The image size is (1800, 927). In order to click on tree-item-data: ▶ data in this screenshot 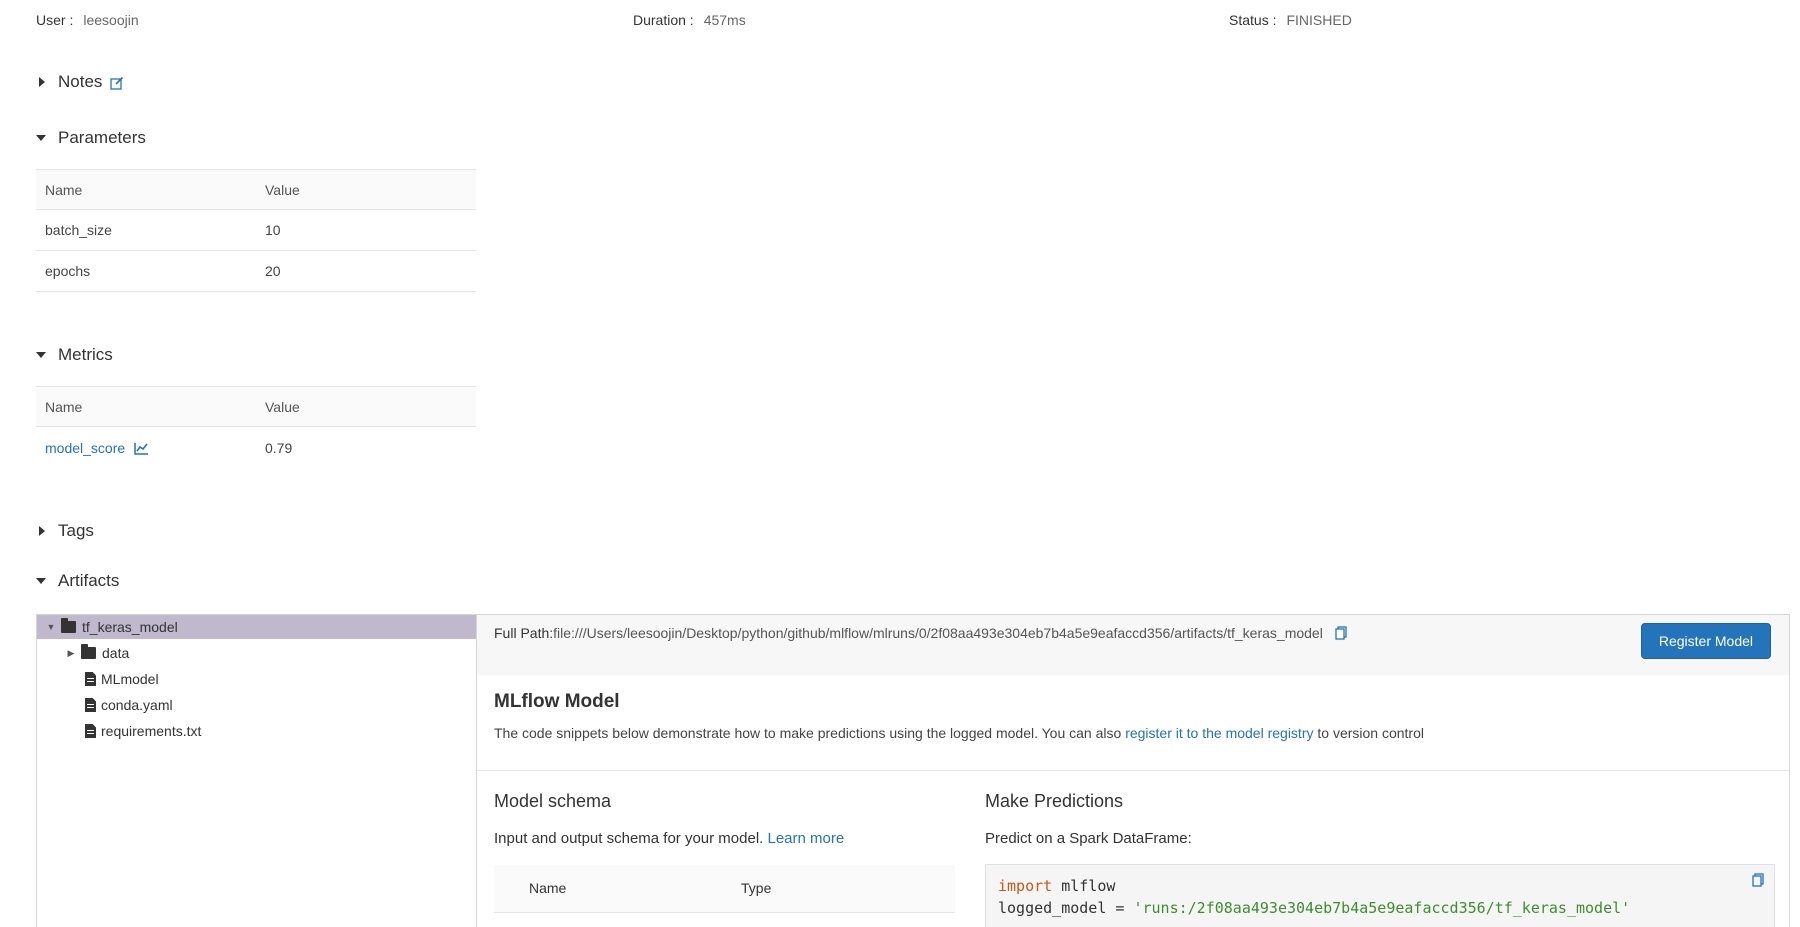, I will do `click(256, 653)`.